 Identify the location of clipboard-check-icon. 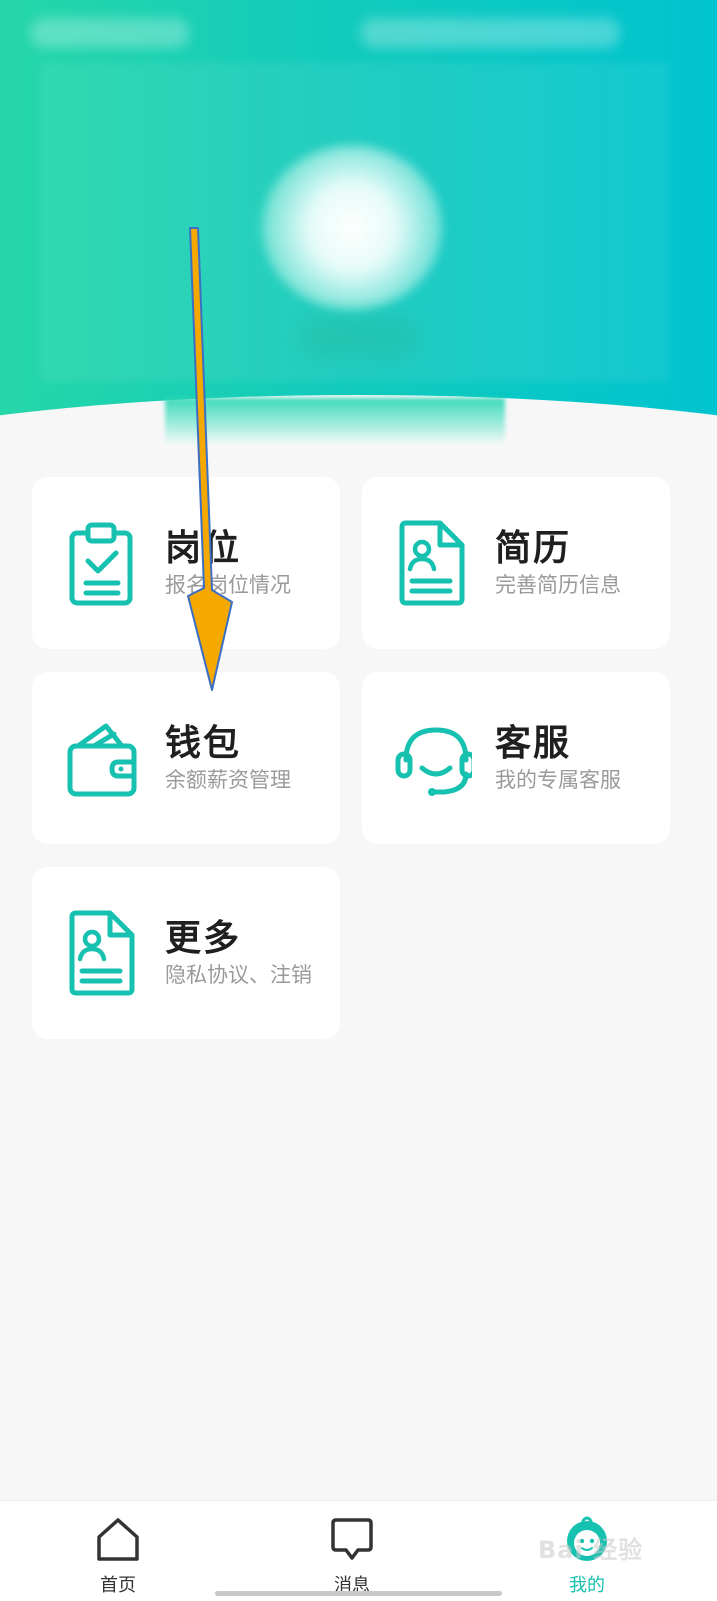
(101, 564).